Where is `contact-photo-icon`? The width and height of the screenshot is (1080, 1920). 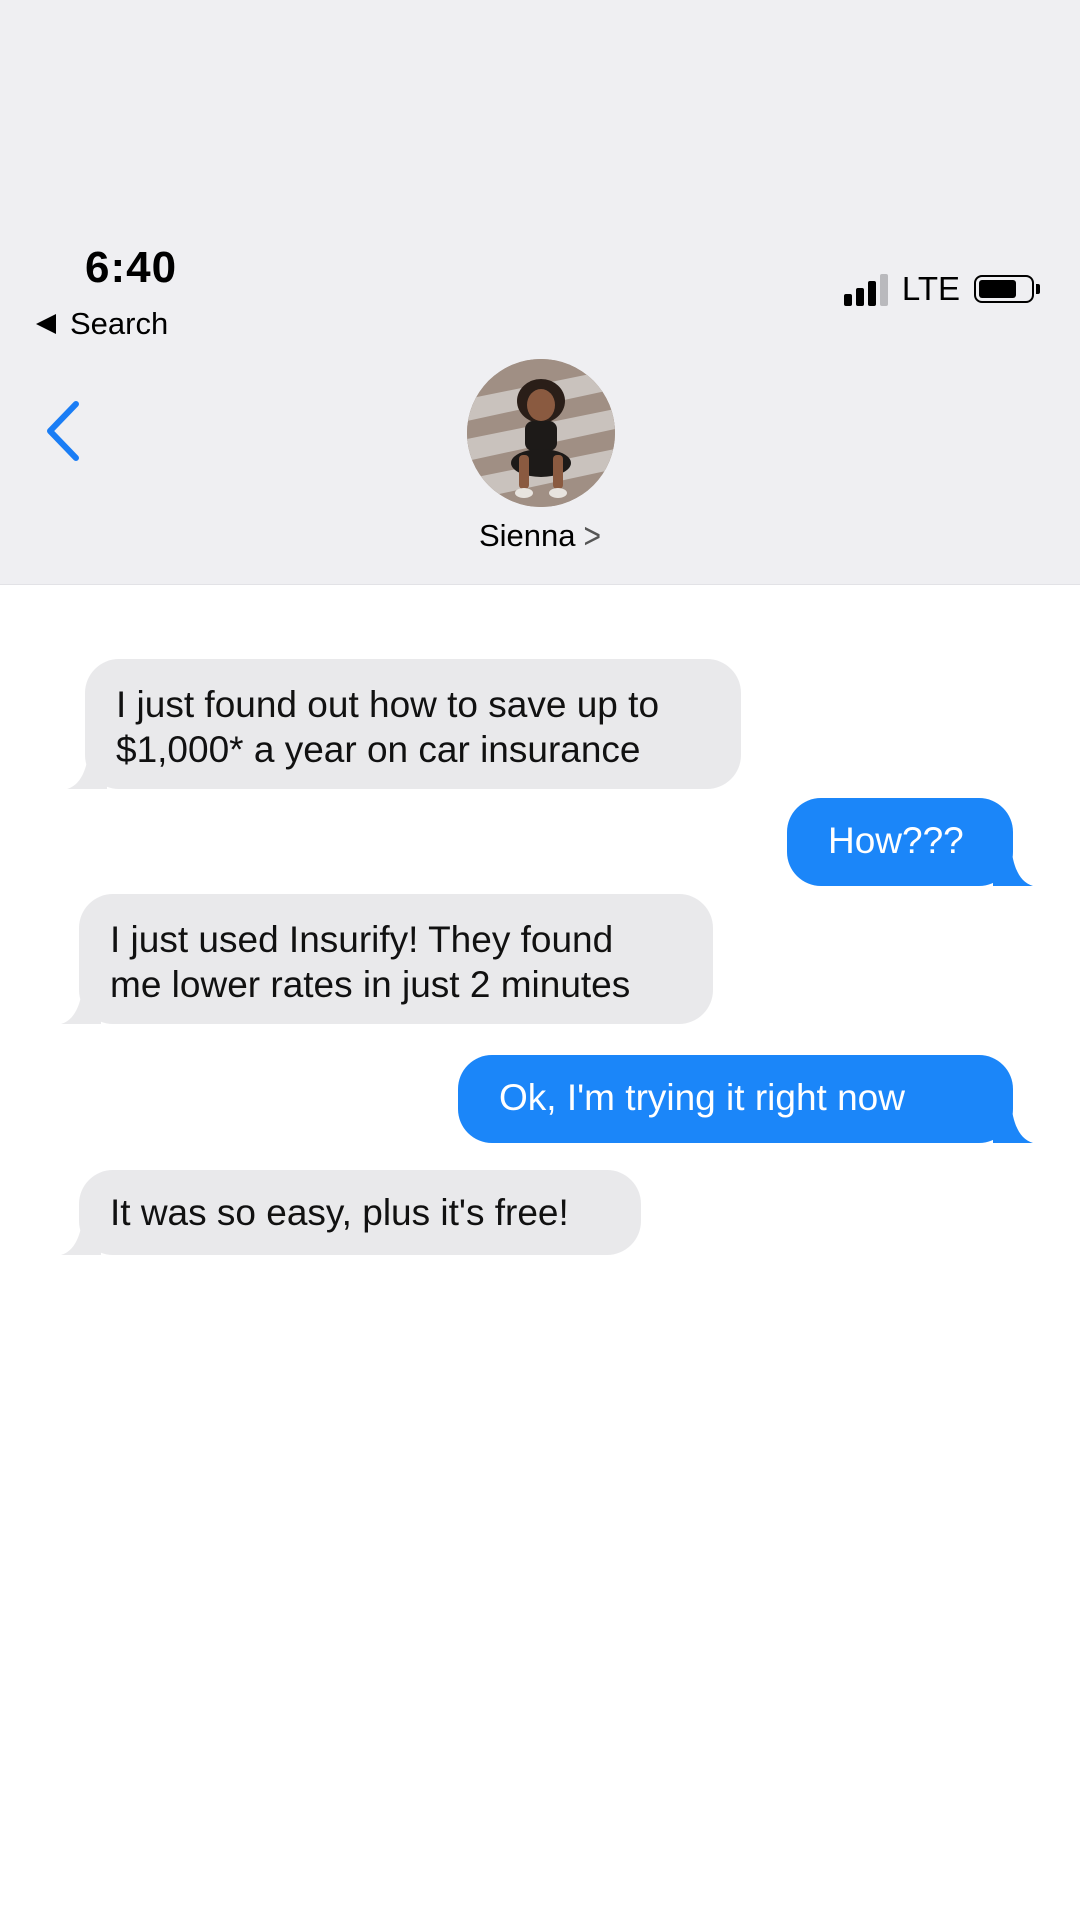 contact-photo-icon is located at coordinates (541, 433).